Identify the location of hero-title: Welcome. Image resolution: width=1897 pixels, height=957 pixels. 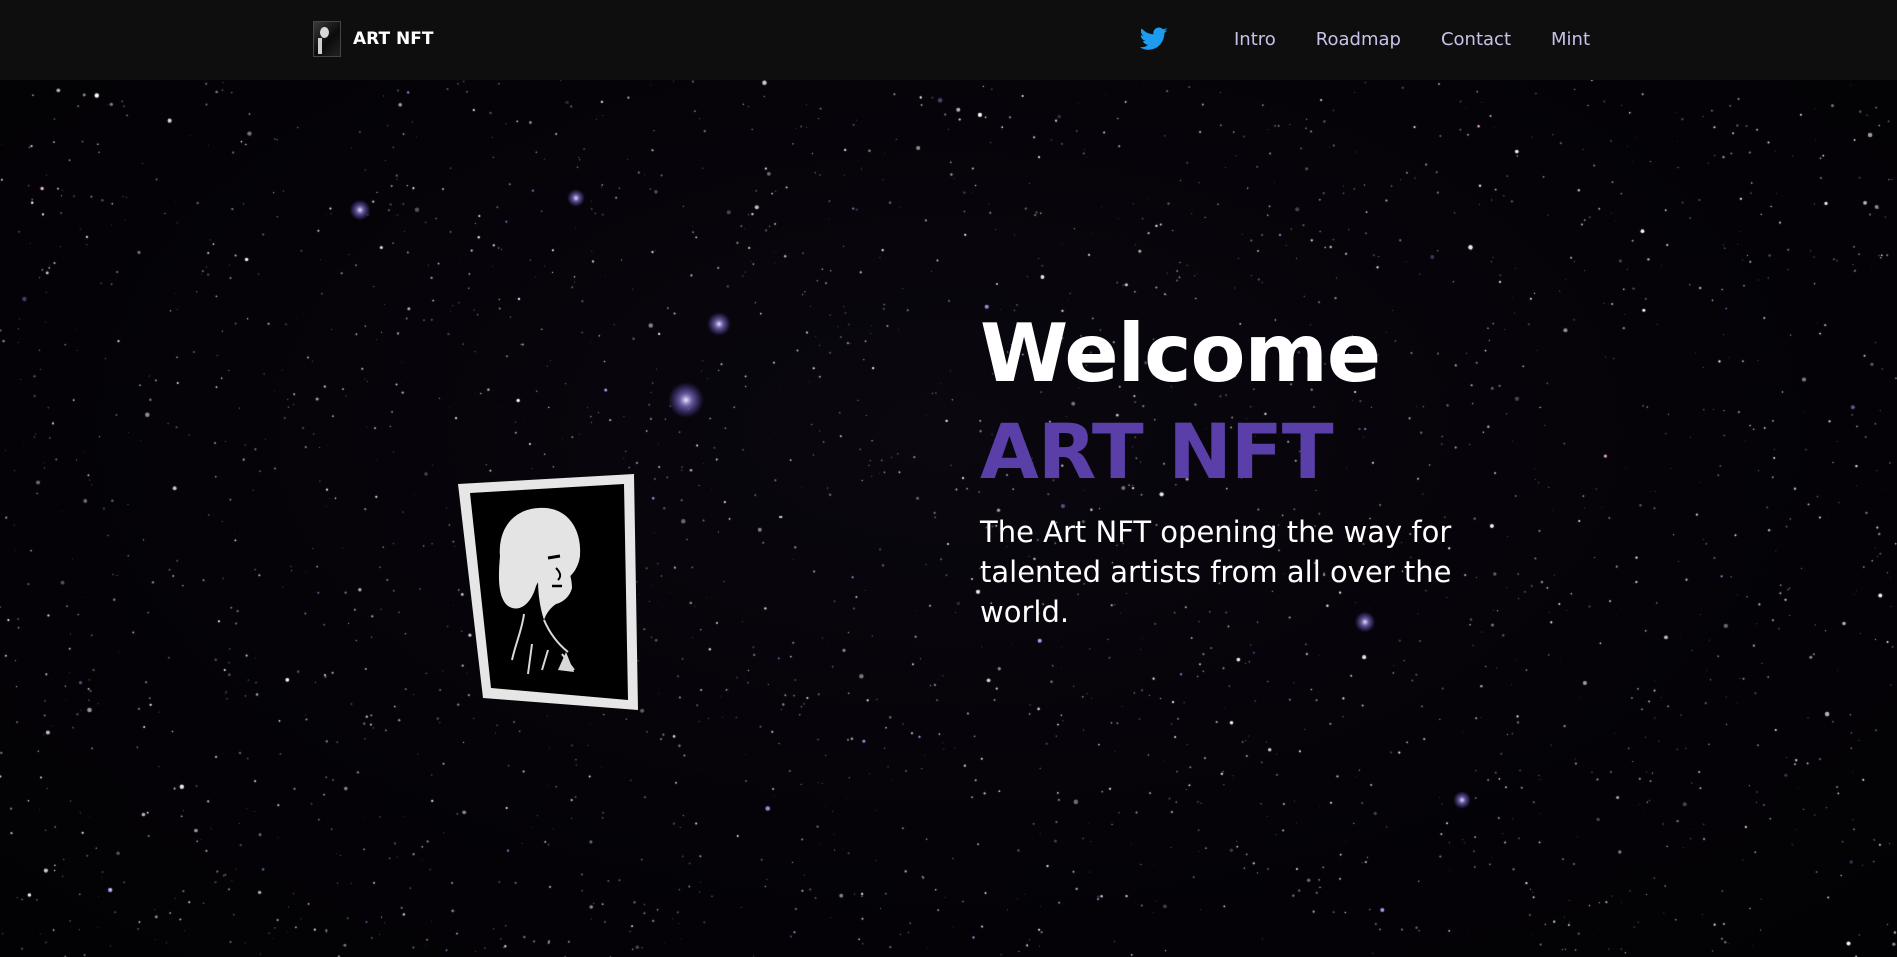
(1180, 353).